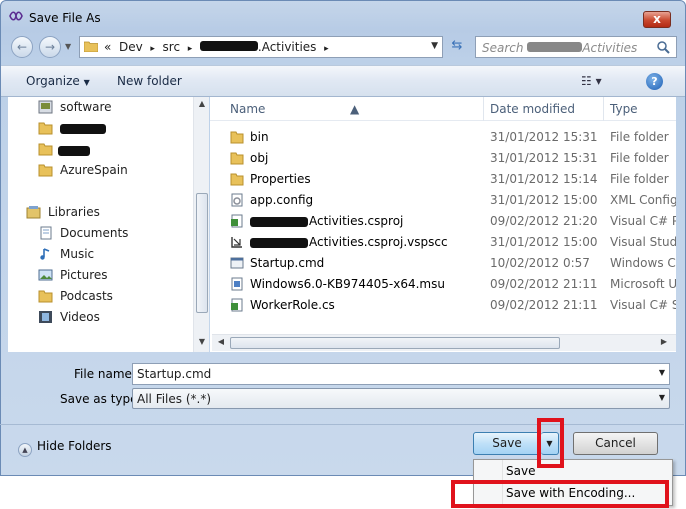 The height and width of the screenshot is (509, 686). What do you see at coordinates (560, 494) in the screenshot?
I see `highlight-save-with-encoding` at bounding box center [560, 494].